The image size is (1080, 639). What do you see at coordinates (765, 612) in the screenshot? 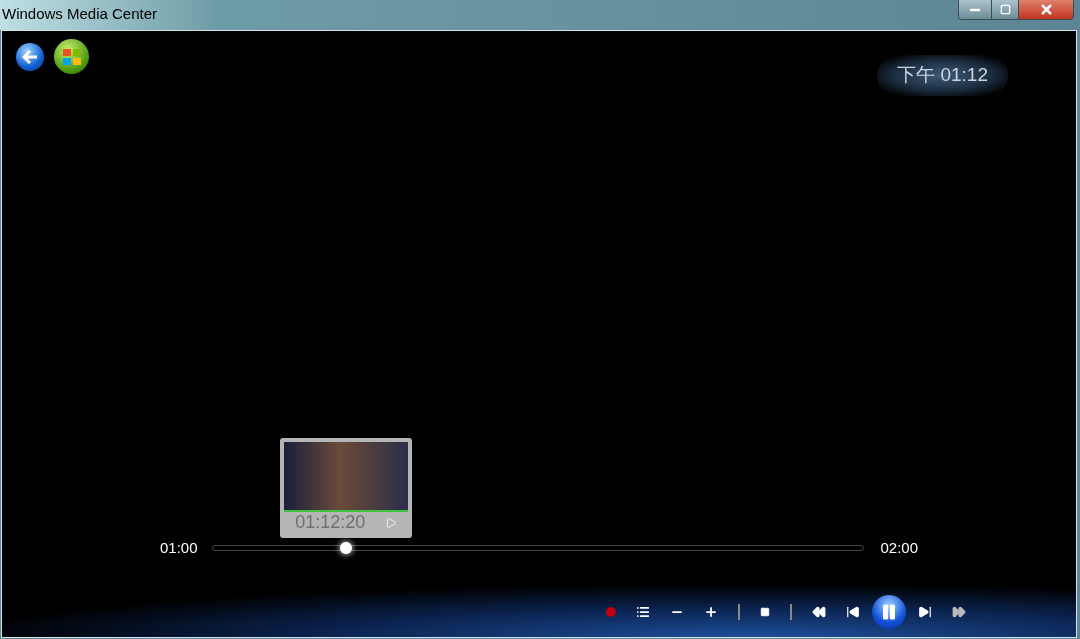
I see `stop-icon` at bounding box center [765, 612].